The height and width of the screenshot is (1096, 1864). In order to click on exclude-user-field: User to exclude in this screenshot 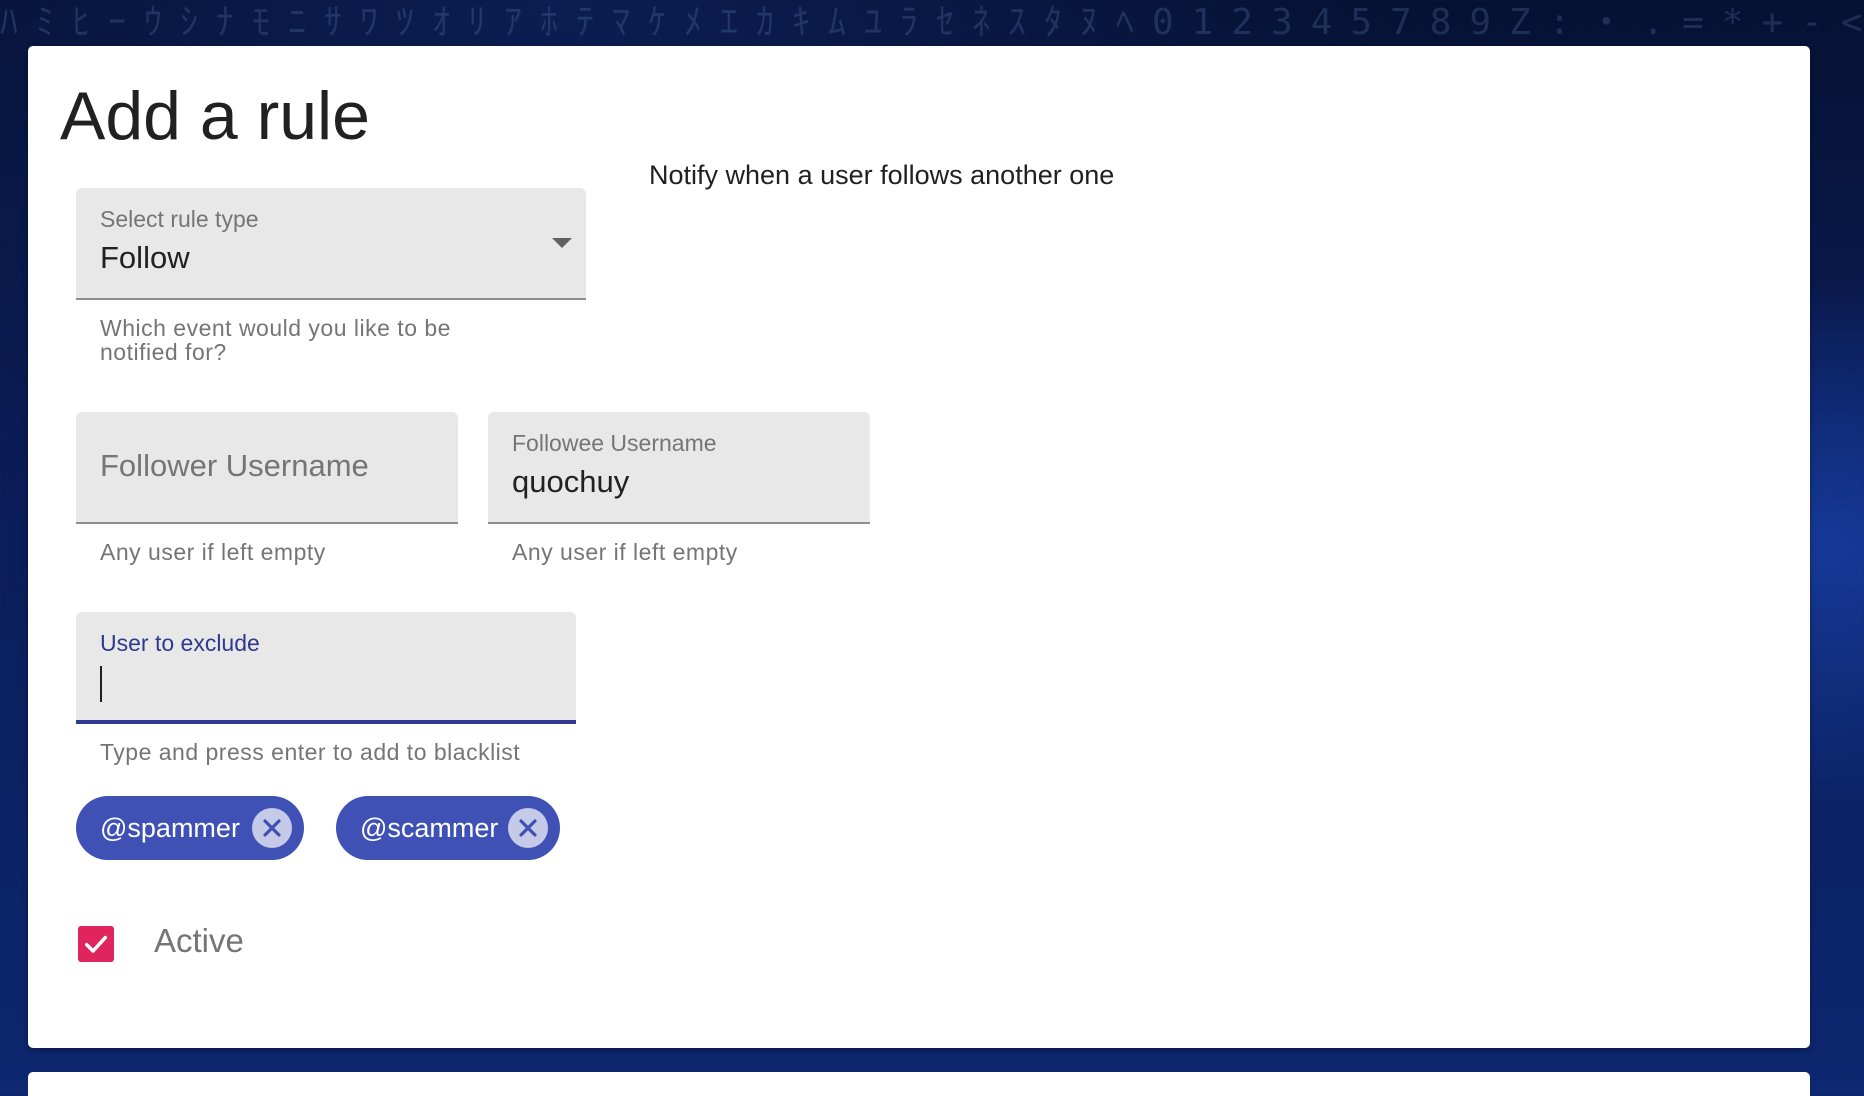, I will do `click(326, 668)`.